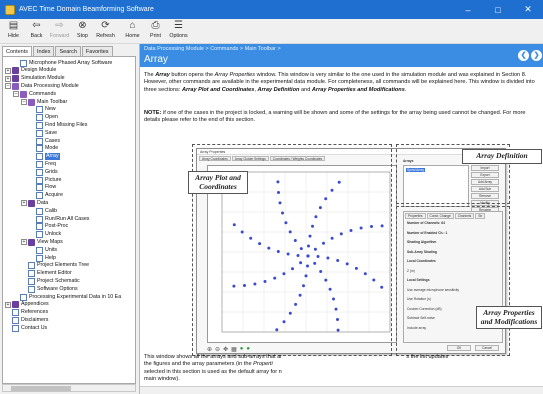 This screenshot has height=394, width=543. Describe the element at coordinates (27, 305) in the screenshot. I see `tree-item: + Appendices` at that location.